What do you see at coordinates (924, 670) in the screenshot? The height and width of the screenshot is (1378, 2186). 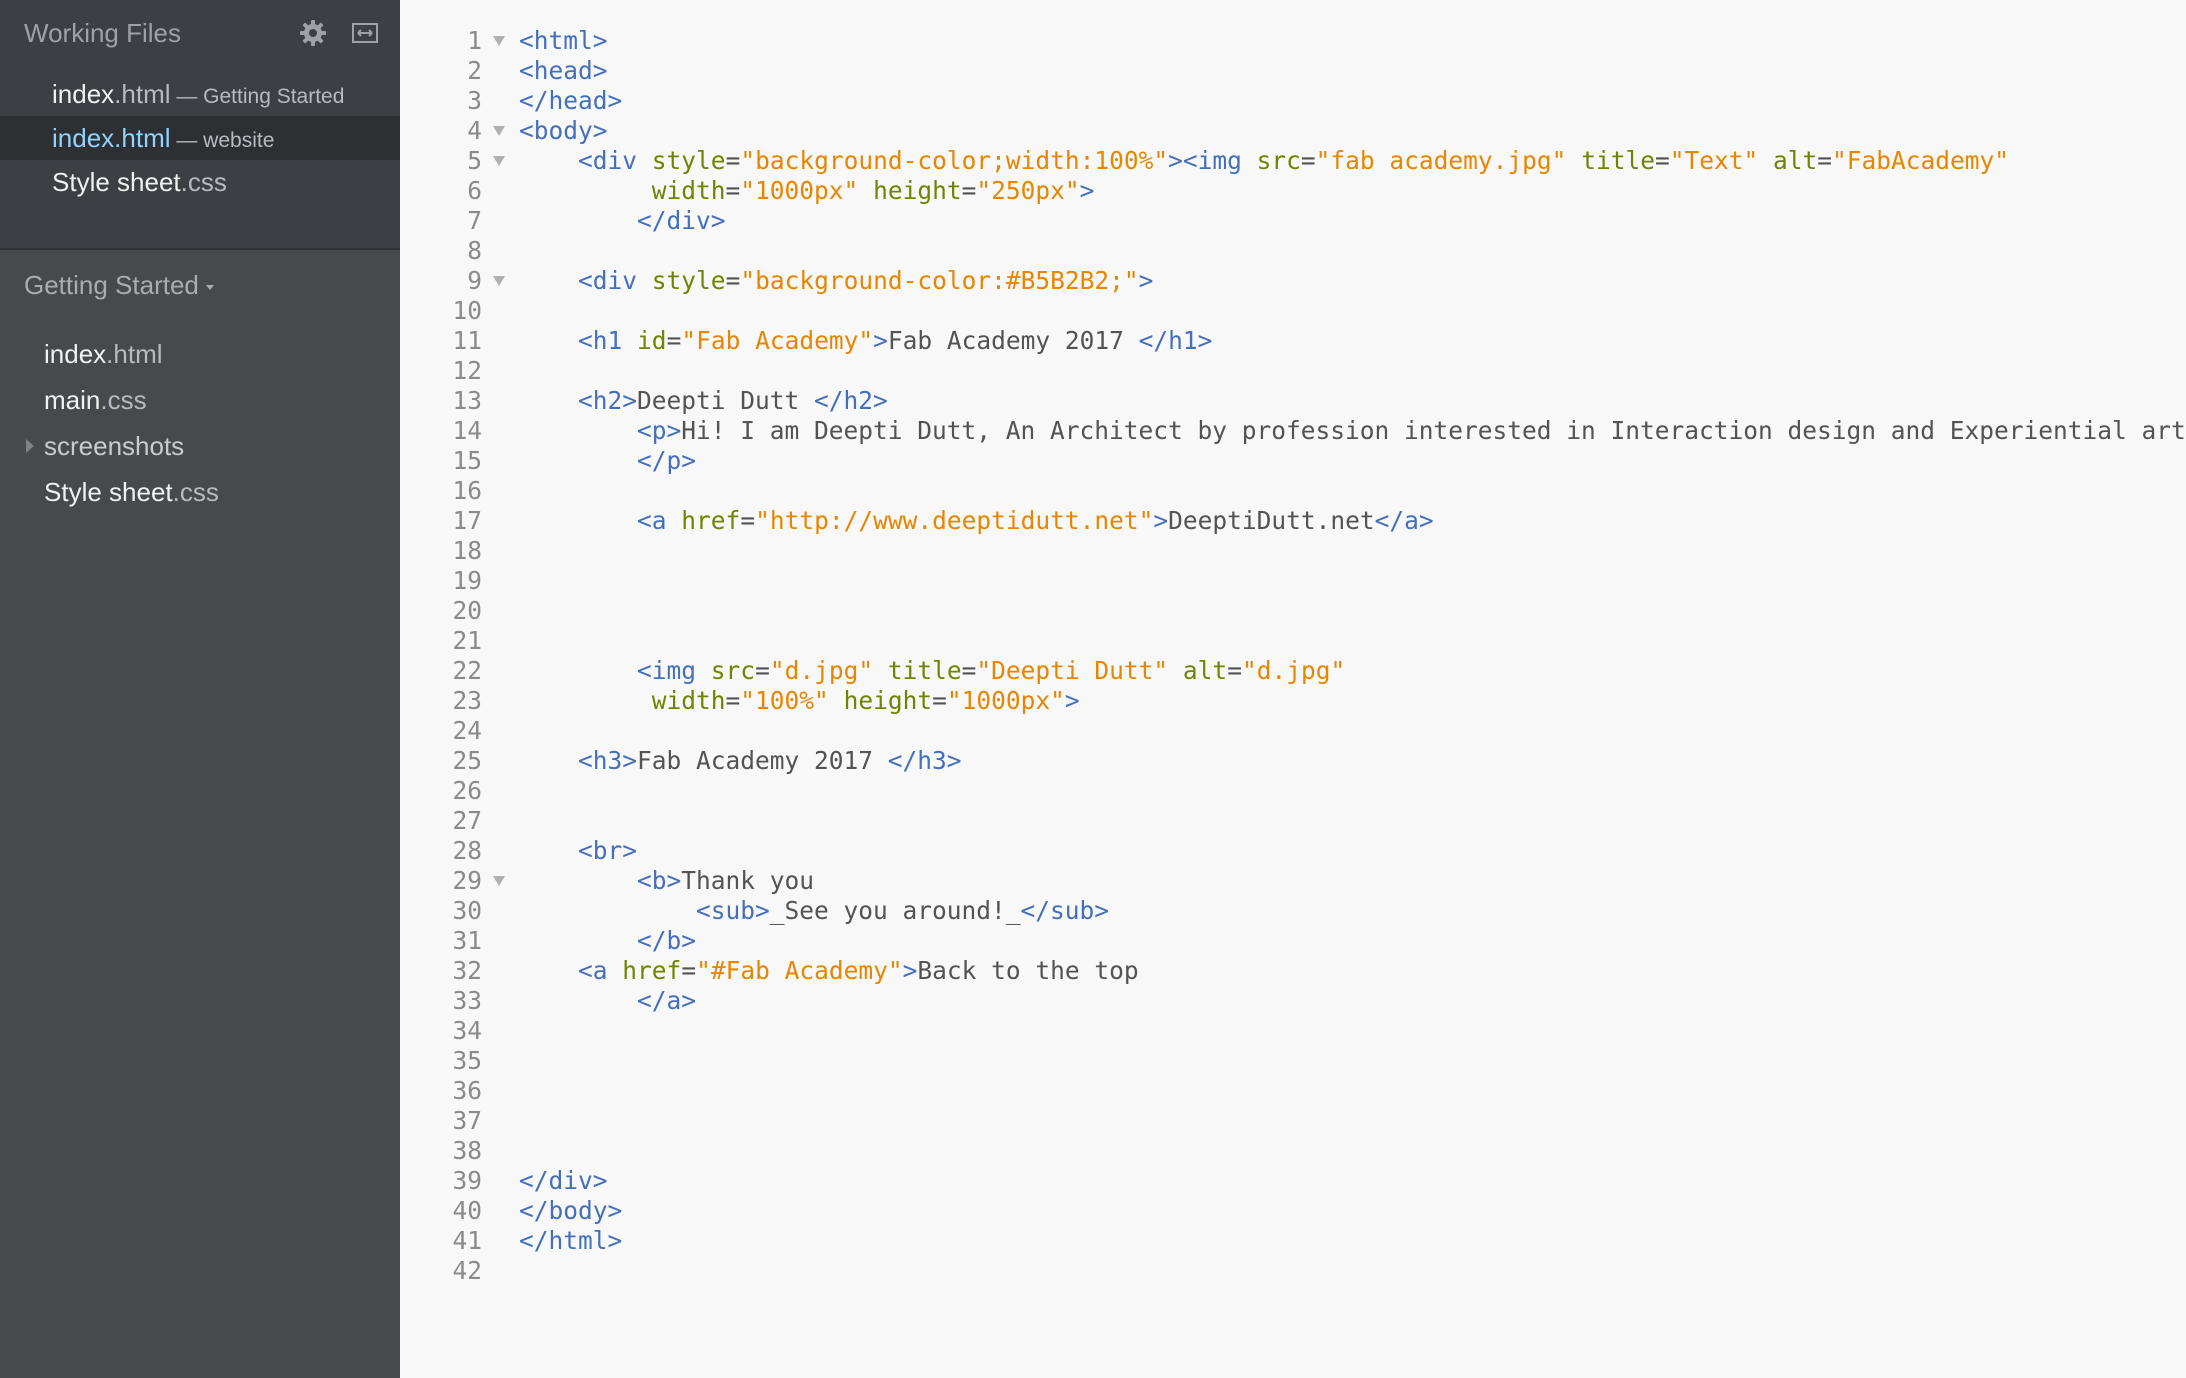 I see `attr-token: title` at bounding box center [924, 670].